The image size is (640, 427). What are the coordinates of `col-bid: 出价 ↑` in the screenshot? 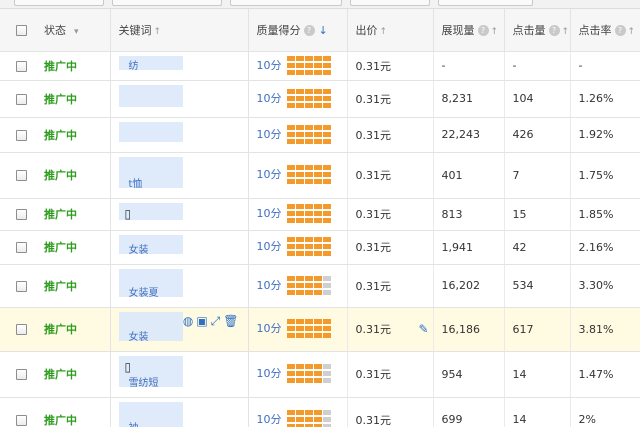 It's located at (390, 30).